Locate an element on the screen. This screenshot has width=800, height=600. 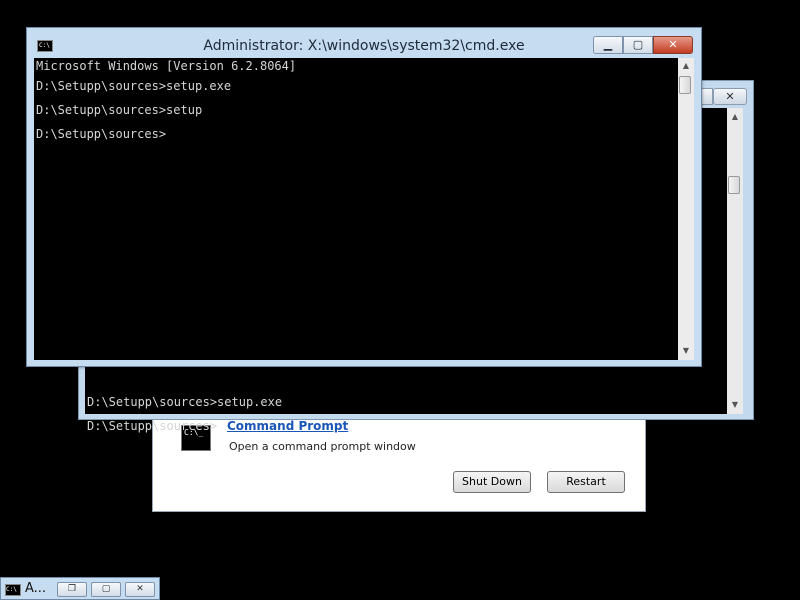
shut-down-button: Shut Down is located at coordinates (492, 482).